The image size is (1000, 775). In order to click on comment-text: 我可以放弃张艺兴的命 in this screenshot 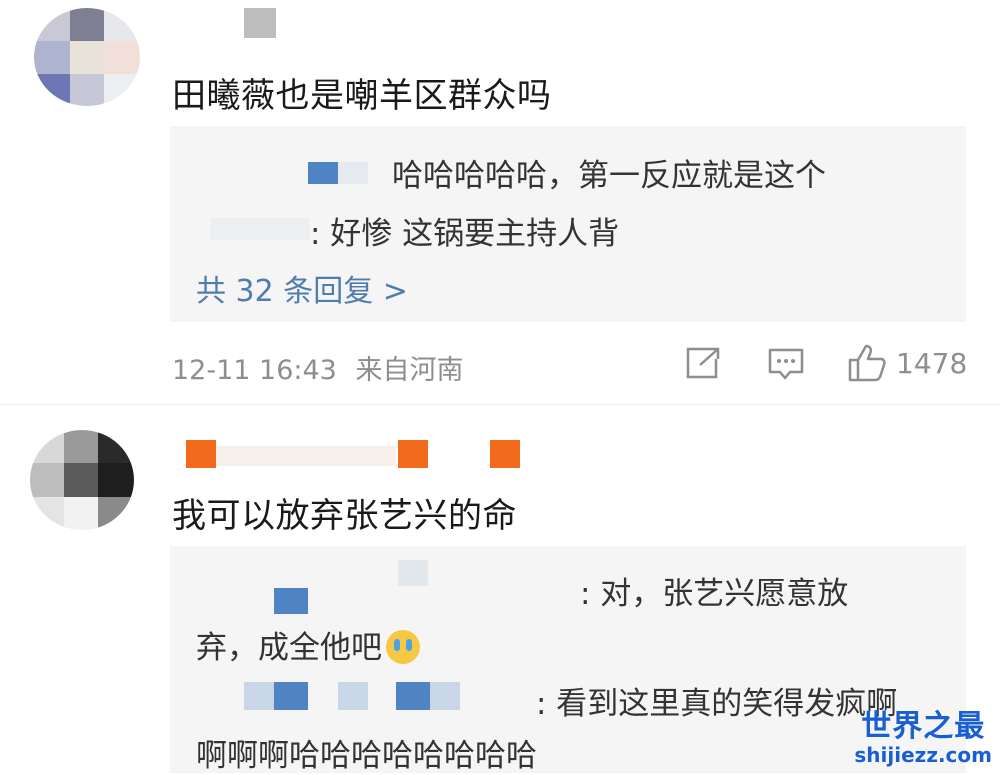, I will do `click(344, 516)`.